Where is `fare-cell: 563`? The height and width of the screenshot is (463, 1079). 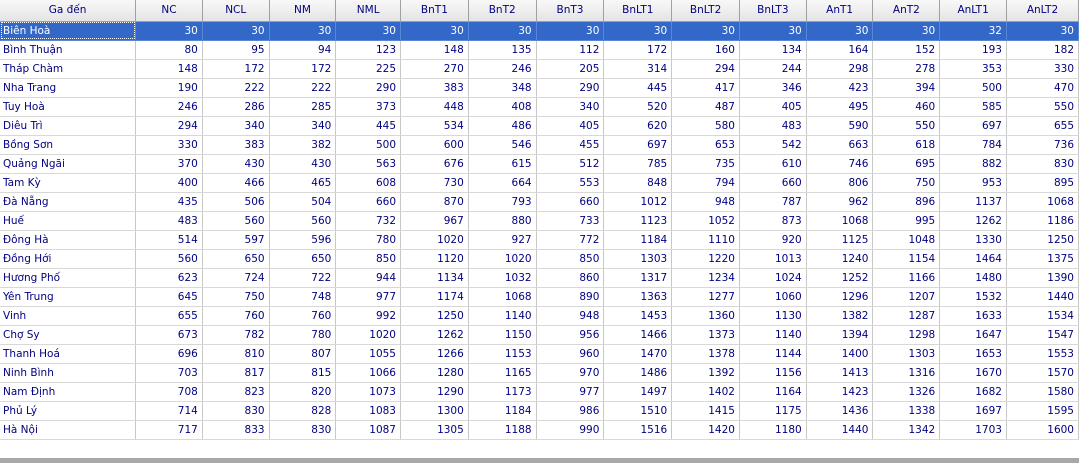 fare-cell: 563 is located at coordinates (368, 164).